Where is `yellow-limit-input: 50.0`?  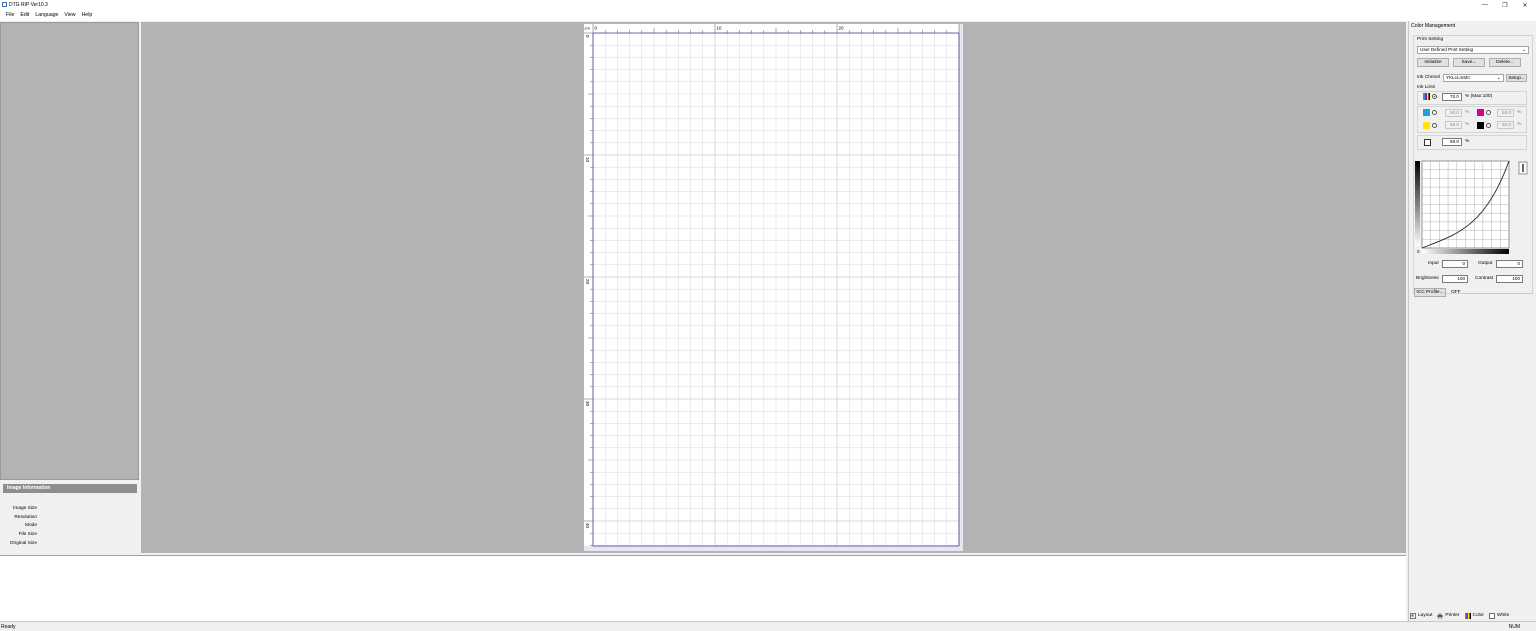
yellow-limit-input: 50.0 is located at coordinates (1453, 125).